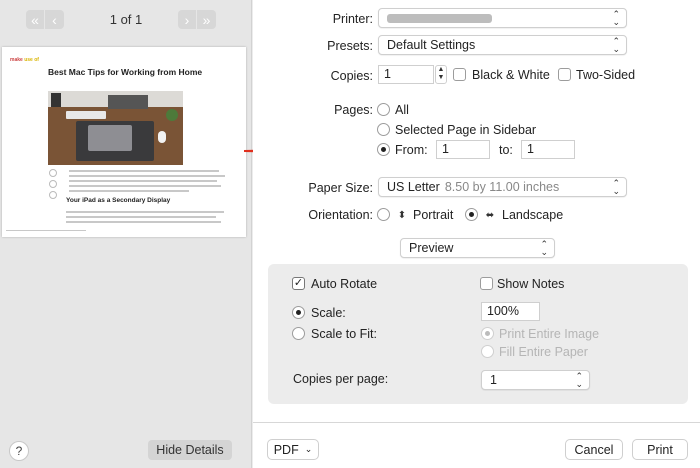  I want to click on help-button: ?, so click(19, 451).